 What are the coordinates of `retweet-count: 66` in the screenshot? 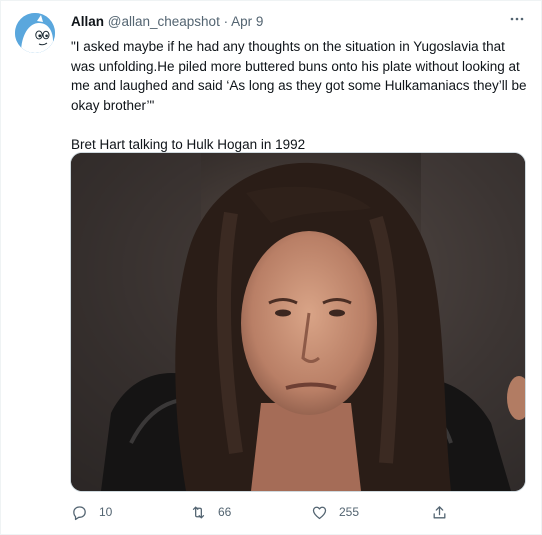 It's located at (225, 512).